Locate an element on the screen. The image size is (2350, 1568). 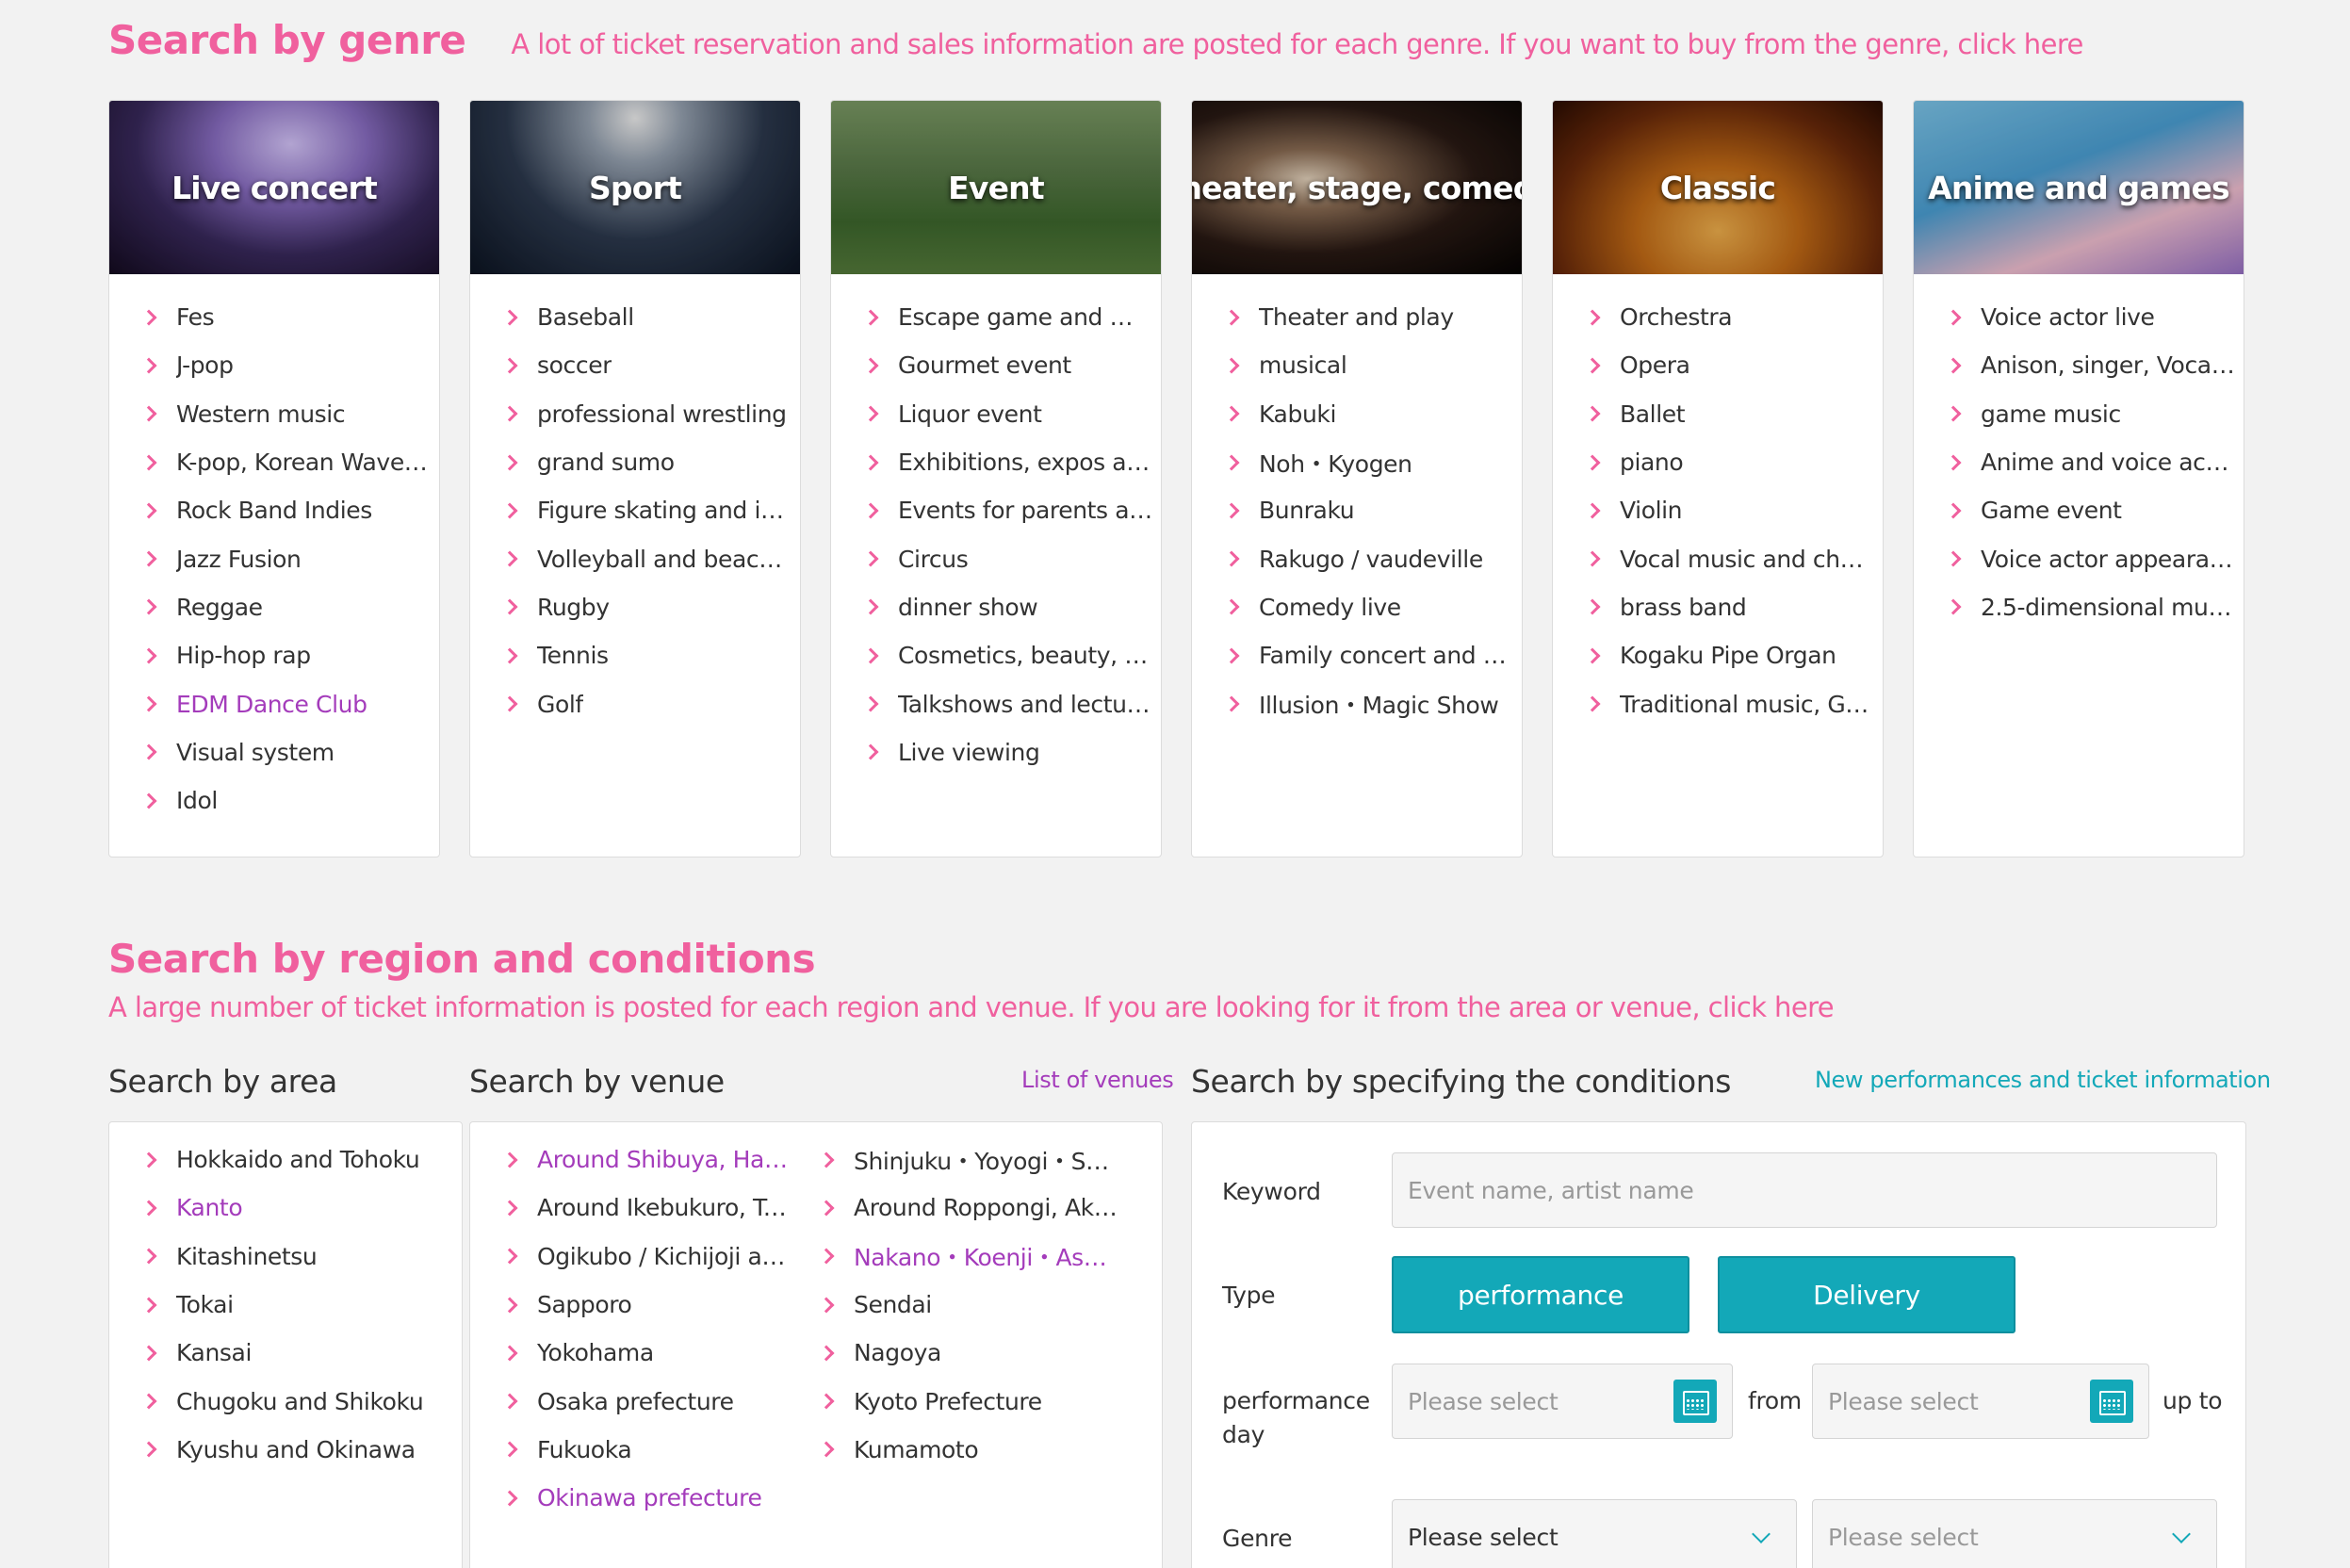
venue-item: Ogikubo / Kichijoji area is located at coordinates (653, 1257).